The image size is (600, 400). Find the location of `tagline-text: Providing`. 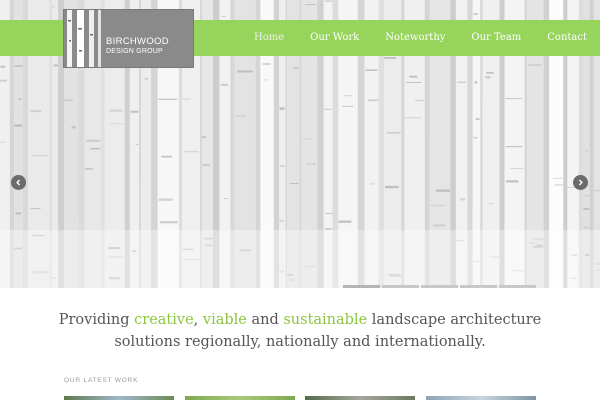

tagline-text: Providing is located at coordinates (96, 320).